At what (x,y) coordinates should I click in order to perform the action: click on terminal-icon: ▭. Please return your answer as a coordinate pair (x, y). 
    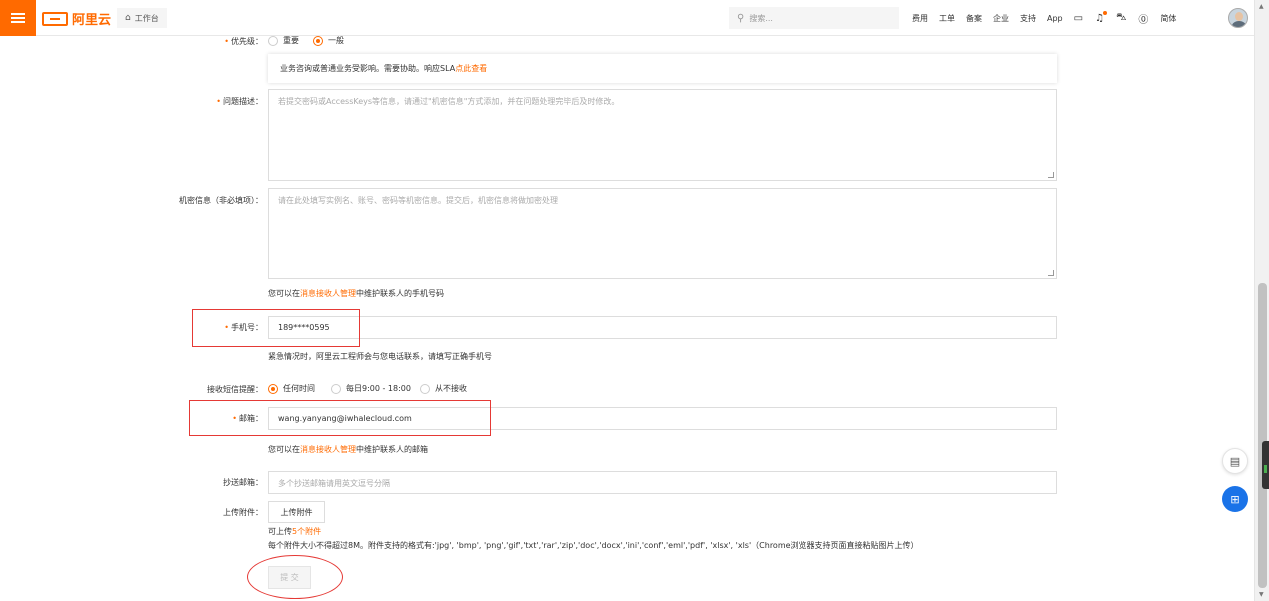
    Looking at the image, I should click on (1078, 18).